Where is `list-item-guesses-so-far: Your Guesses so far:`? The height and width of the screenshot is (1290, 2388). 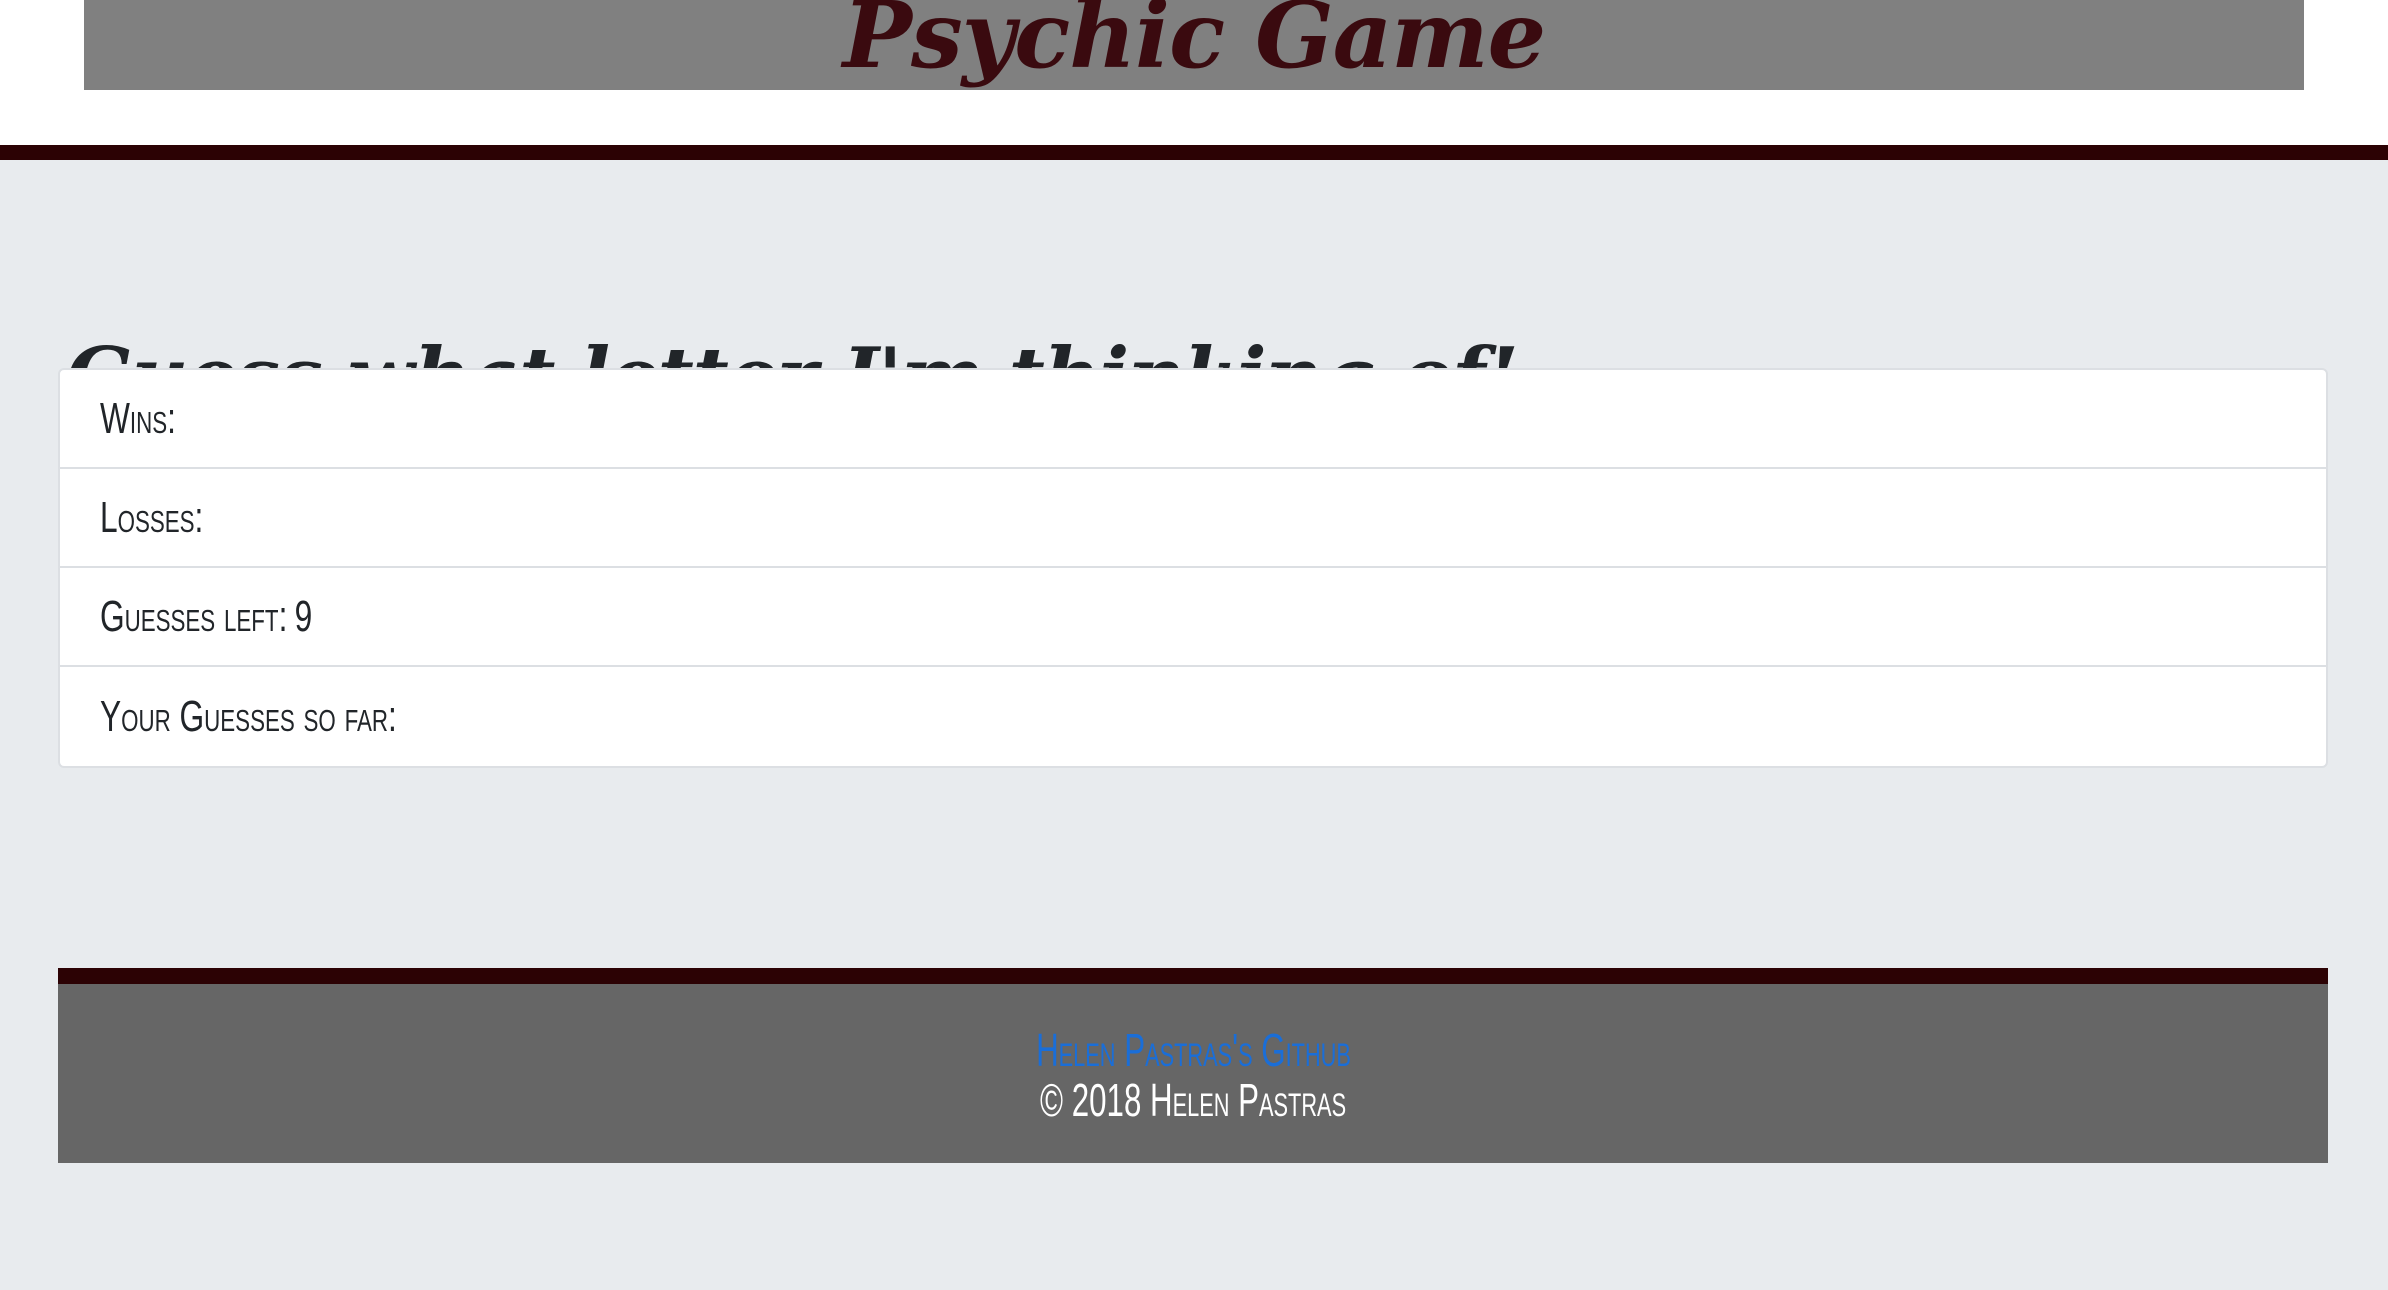
list-item-guesses-so-far: Your Guesses so far: is located at coordinates (1193, 716).